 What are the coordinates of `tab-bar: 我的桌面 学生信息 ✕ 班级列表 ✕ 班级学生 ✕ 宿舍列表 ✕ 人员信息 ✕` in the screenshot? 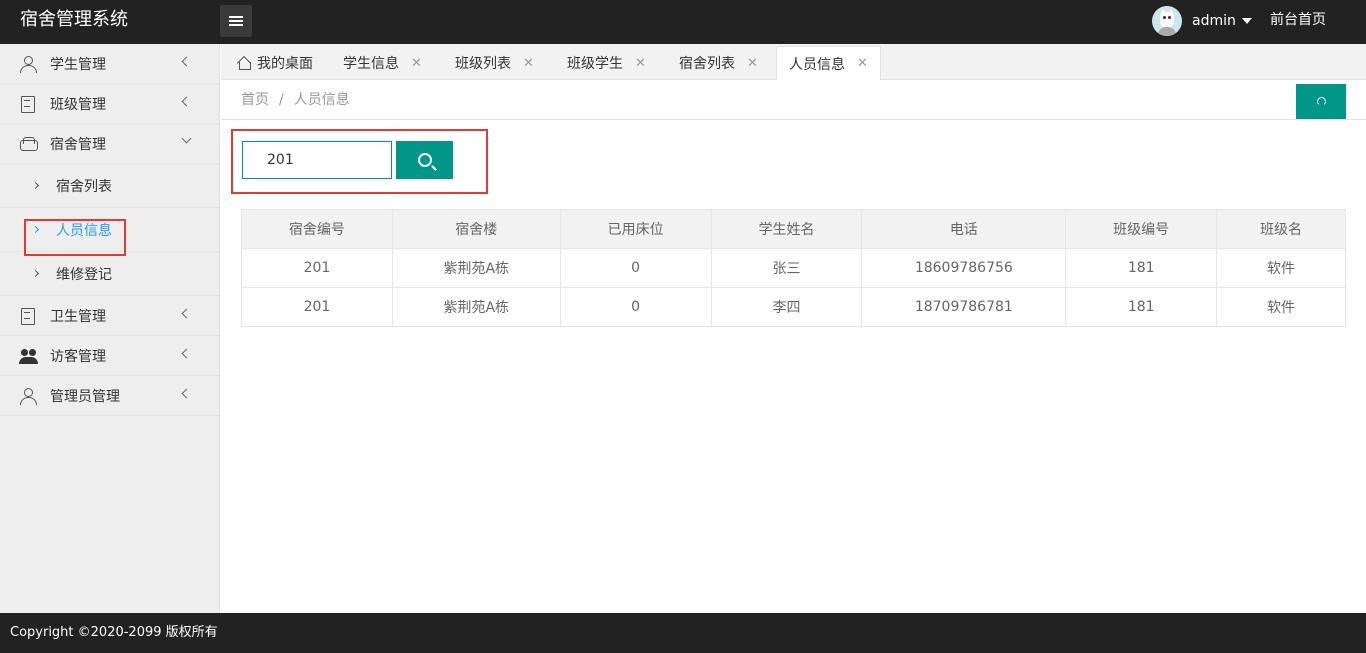 It's located at (793, 62).